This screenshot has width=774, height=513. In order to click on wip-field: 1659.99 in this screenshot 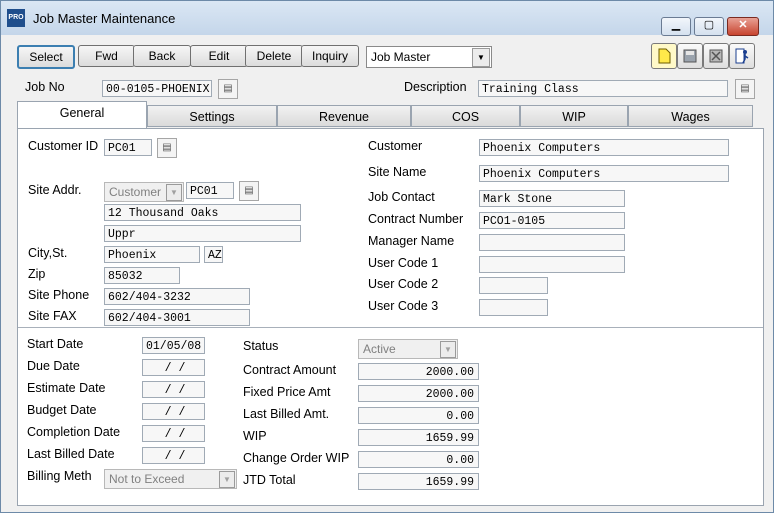, I will do `click(418, 437)`.